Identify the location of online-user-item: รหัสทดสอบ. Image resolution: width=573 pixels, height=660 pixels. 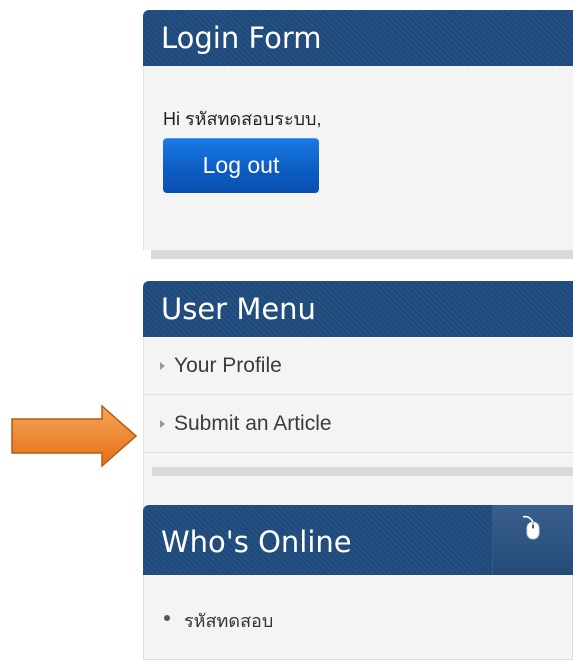
(368, 620).